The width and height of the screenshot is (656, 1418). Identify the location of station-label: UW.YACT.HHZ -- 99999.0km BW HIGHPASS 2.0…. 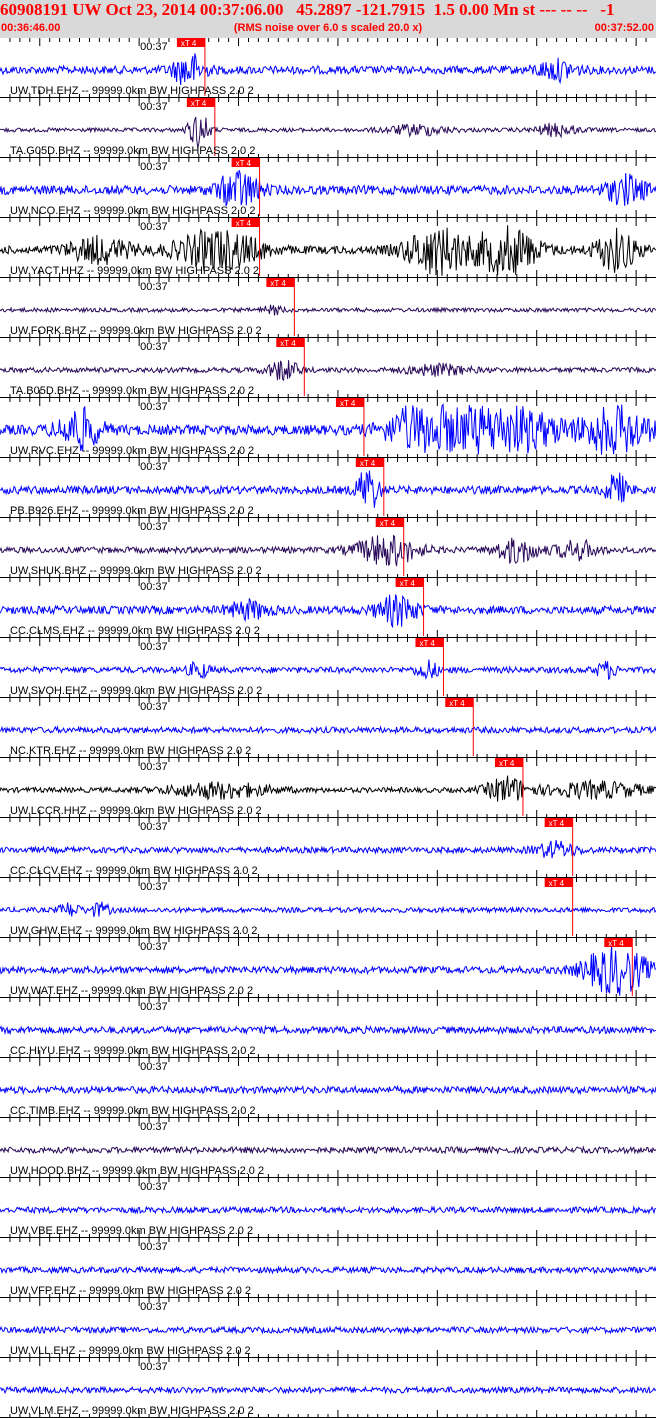
(134, 271).